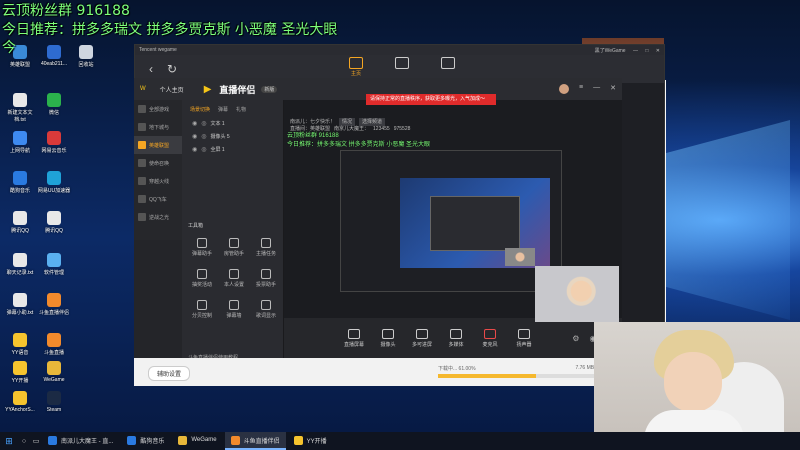 The width and height of the screenshot is (800, 450). I want to click on tool-footer: 辅助设置 下载中... 61.00% 7.76 MB/s, so click(378, 372).